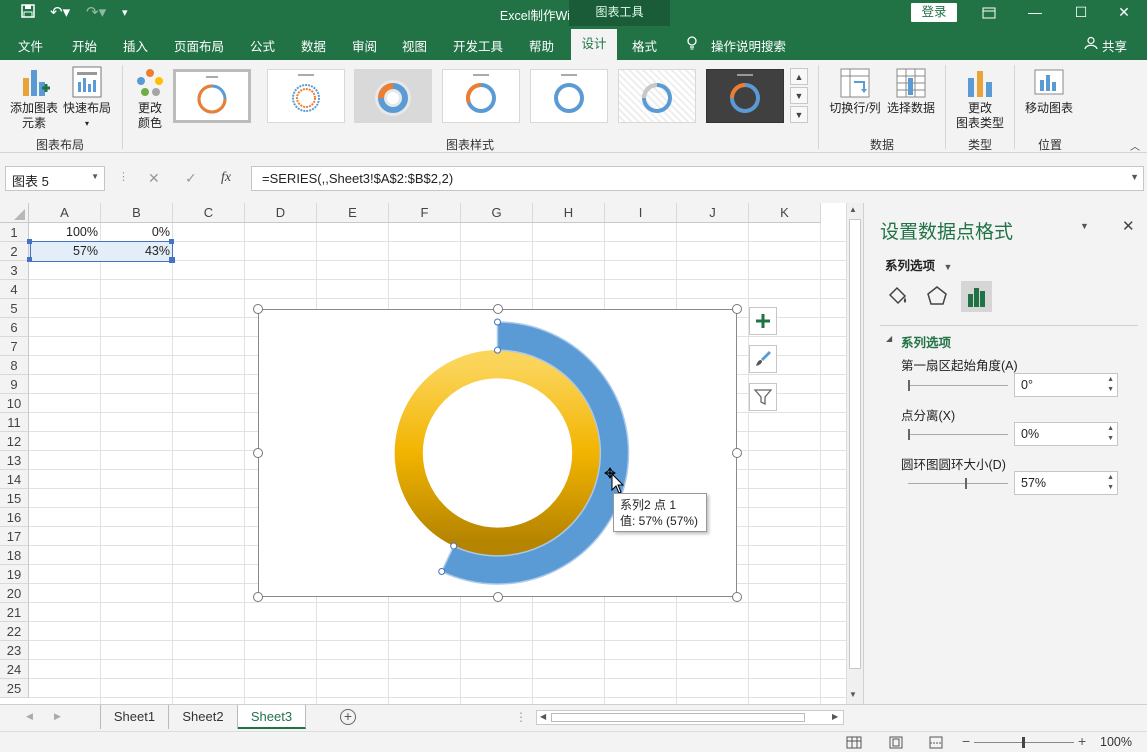  I want to click on gallery-scroll-down-icon: ▼, so click(799, 95).